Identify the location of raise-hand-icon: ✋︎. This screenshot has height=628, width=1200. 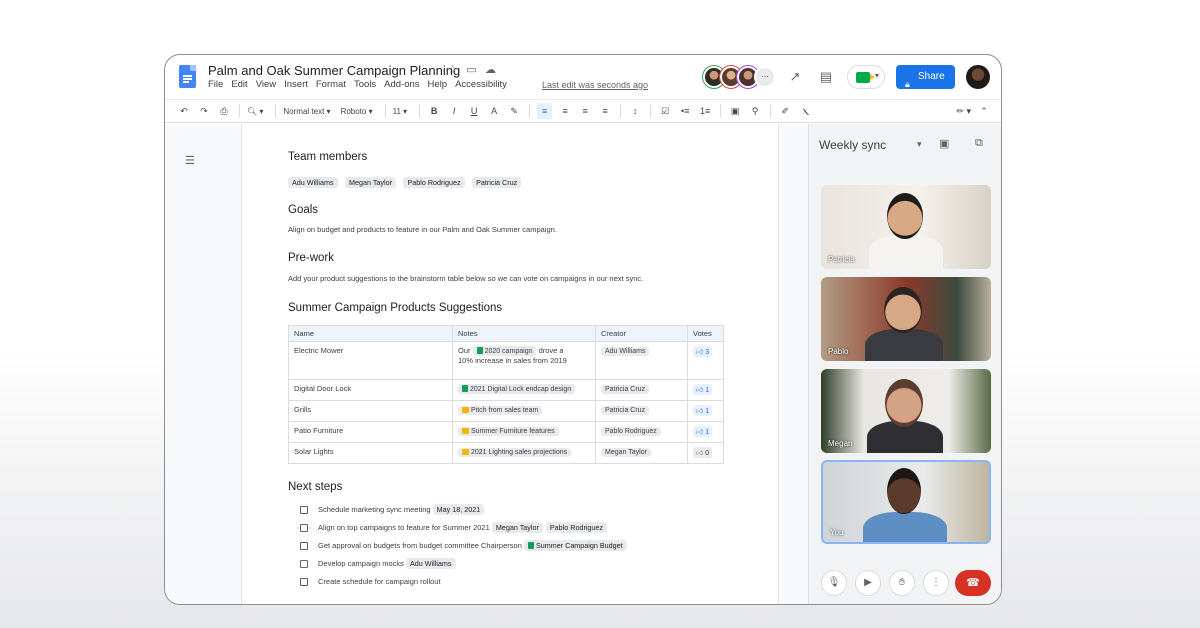
(902, 583).